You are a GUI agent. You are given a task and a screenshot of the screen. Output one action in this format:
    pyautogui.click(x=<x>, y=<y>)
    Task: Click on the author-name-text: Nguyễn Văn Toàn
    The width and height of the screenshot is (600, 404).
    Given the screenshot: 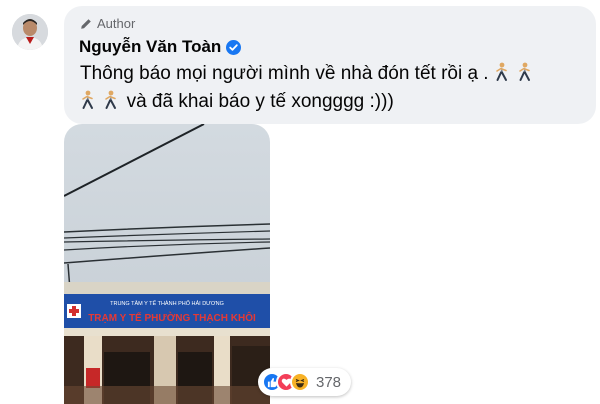 What is the action you would take?
    pyautogui.click(x=150, y=47)
    